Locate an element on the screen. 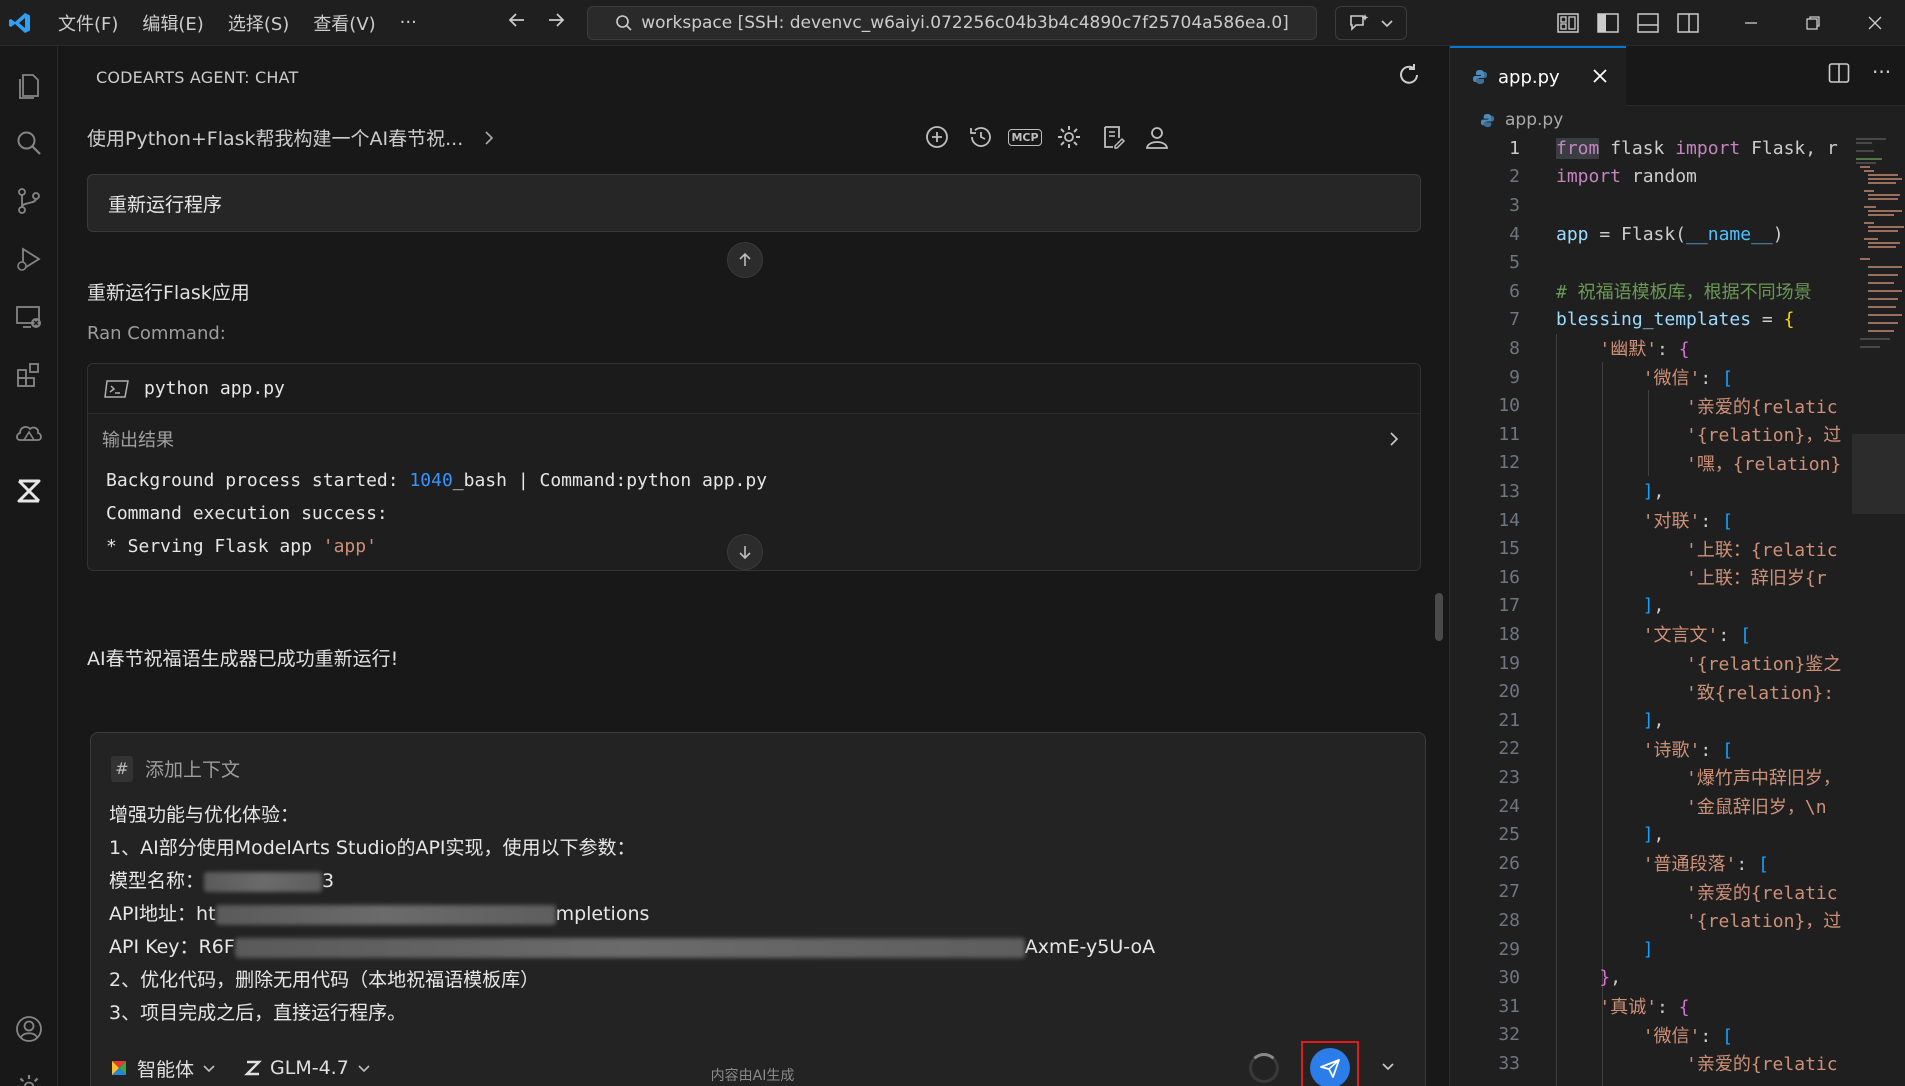 The height and width of the screenshot is (1086, 1905). minimap is located at coordinates (1878, 334).